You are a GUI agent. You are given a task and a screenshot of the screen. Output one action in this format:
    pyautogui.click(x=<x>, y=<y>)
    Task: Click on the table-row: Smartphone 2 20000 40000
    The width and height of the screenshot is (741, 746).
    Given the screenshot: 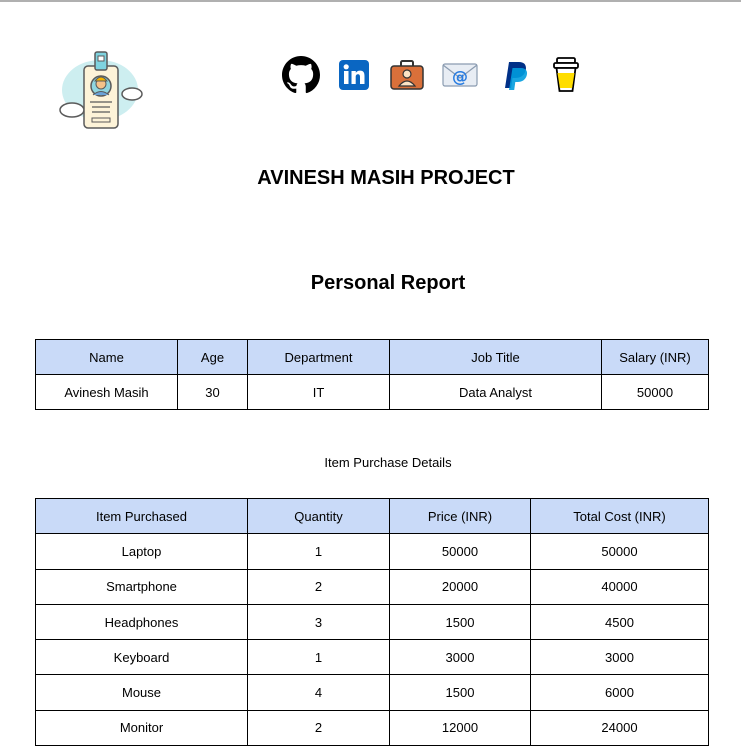 What is the action you would take?
    pyautogui.click(x=372, y=586)
    